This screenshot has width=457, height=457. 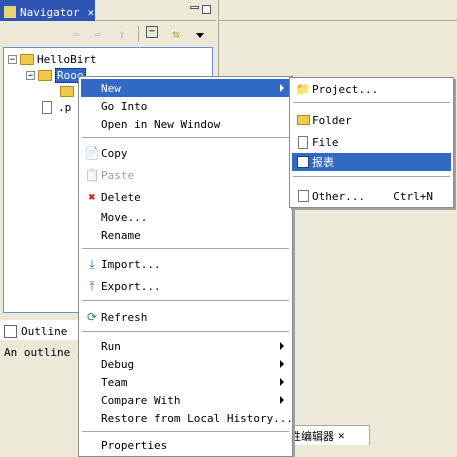 I want to click on outline-view: Outline An outline i, so click(x=42, y=388).